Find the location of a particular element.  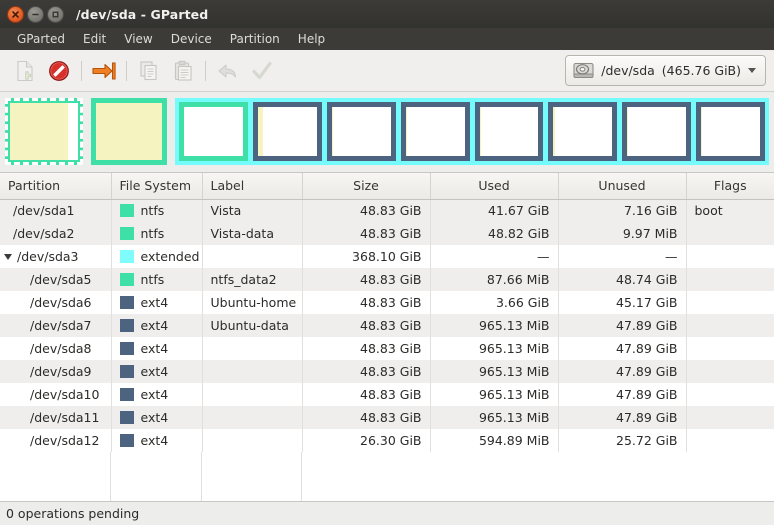

partition-name: /dev/sda9 is located at coordinates (55, 371).